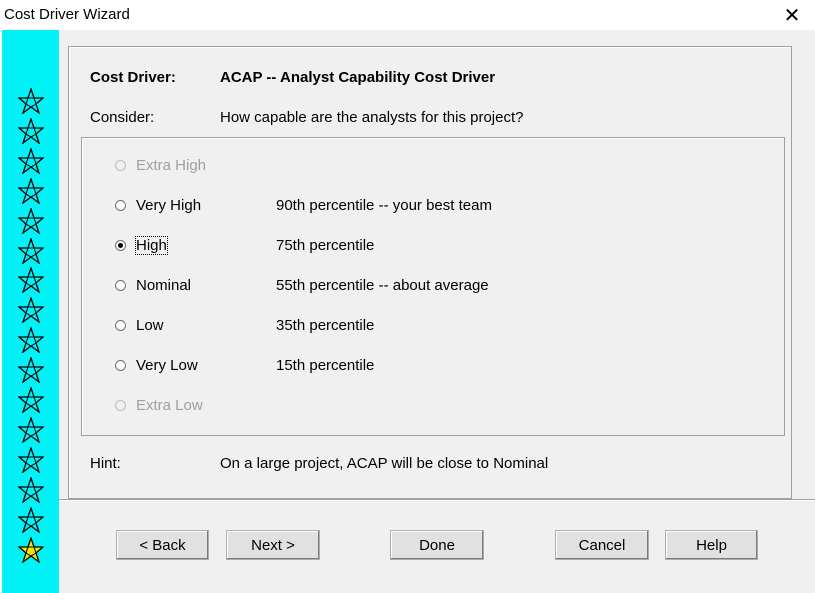 The width and height of the screenshot is (815, 593). I want to click on rating-option-extra-low: Extra Low, so click(440, 407).